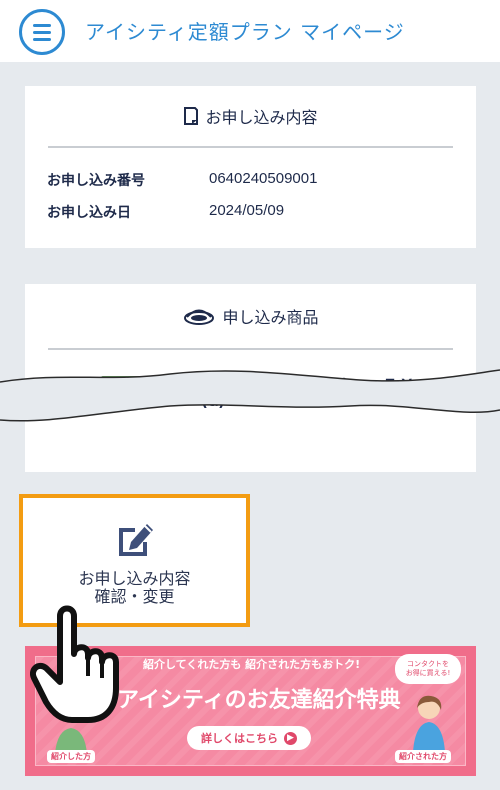 The image size is (500, 790). I want to click on product-card-header: 申し込み商品, so click(250, 317).